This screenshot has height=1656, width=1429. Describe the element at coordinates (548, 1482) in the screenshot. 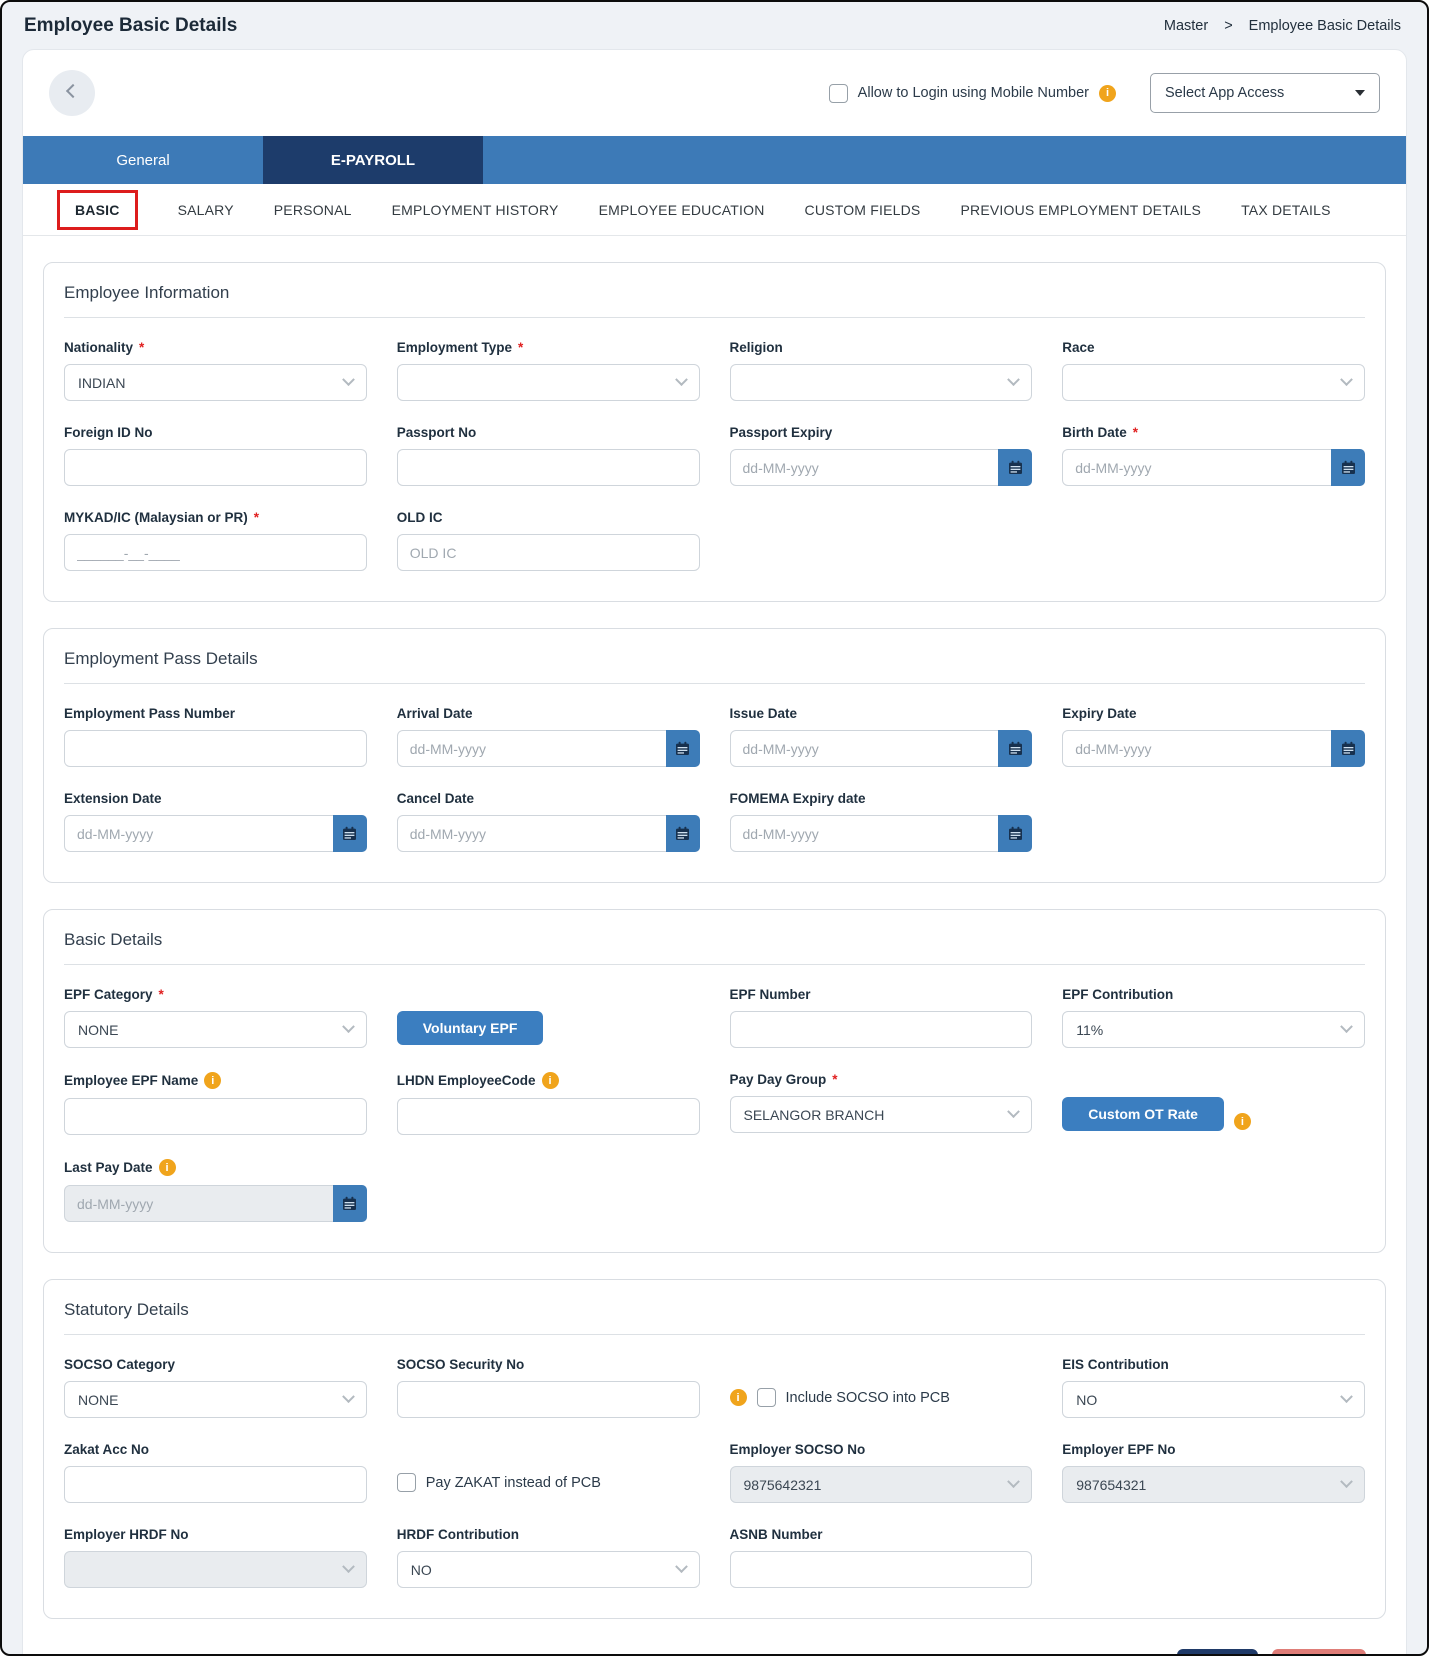

I see `pay-zakat-row: Pay ZAKAT instead of PCB` at that location.